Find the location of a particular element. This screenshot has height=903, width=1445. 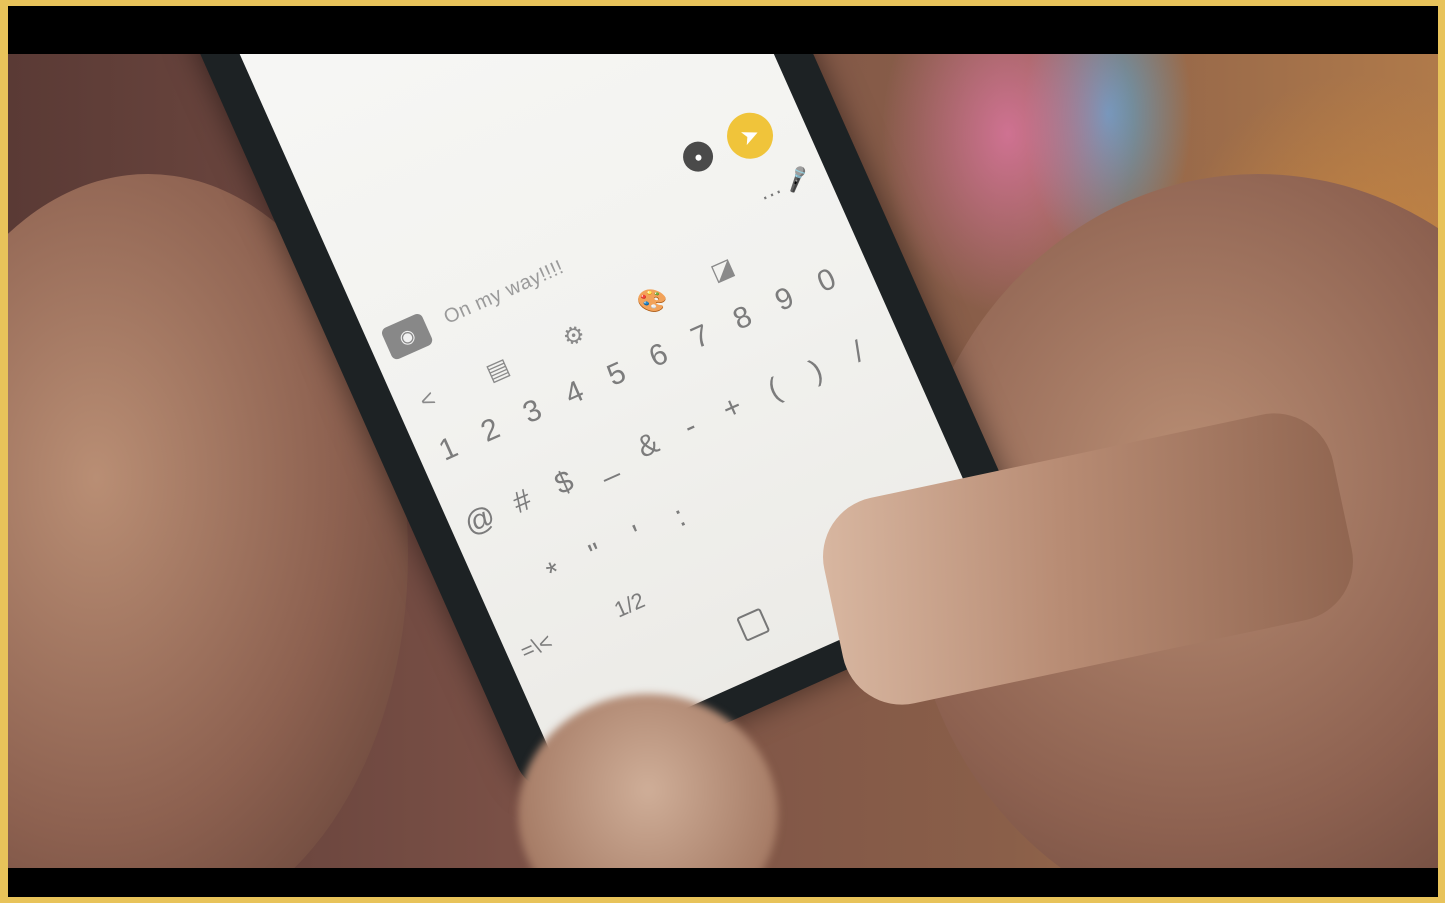

palette-icon: 🎨 is located at coordinates (652, 301).